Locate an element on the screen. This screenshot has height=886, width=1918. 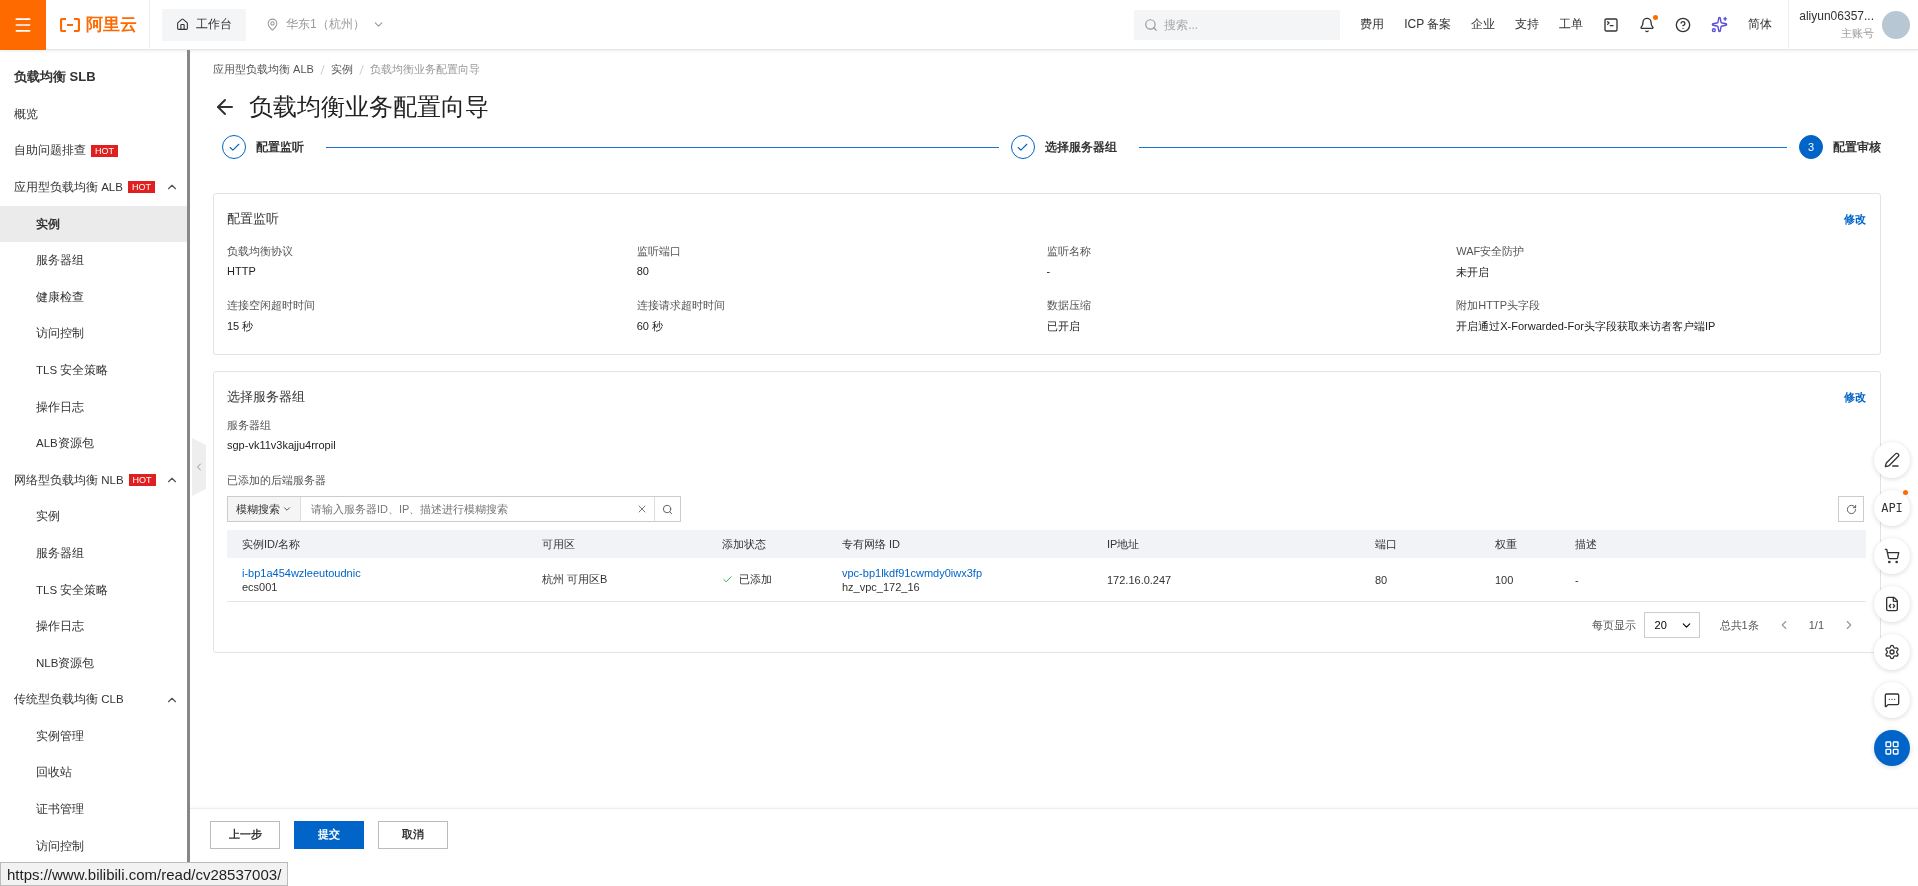
nav-link: 企业 is located at coordinates (1483, 24).